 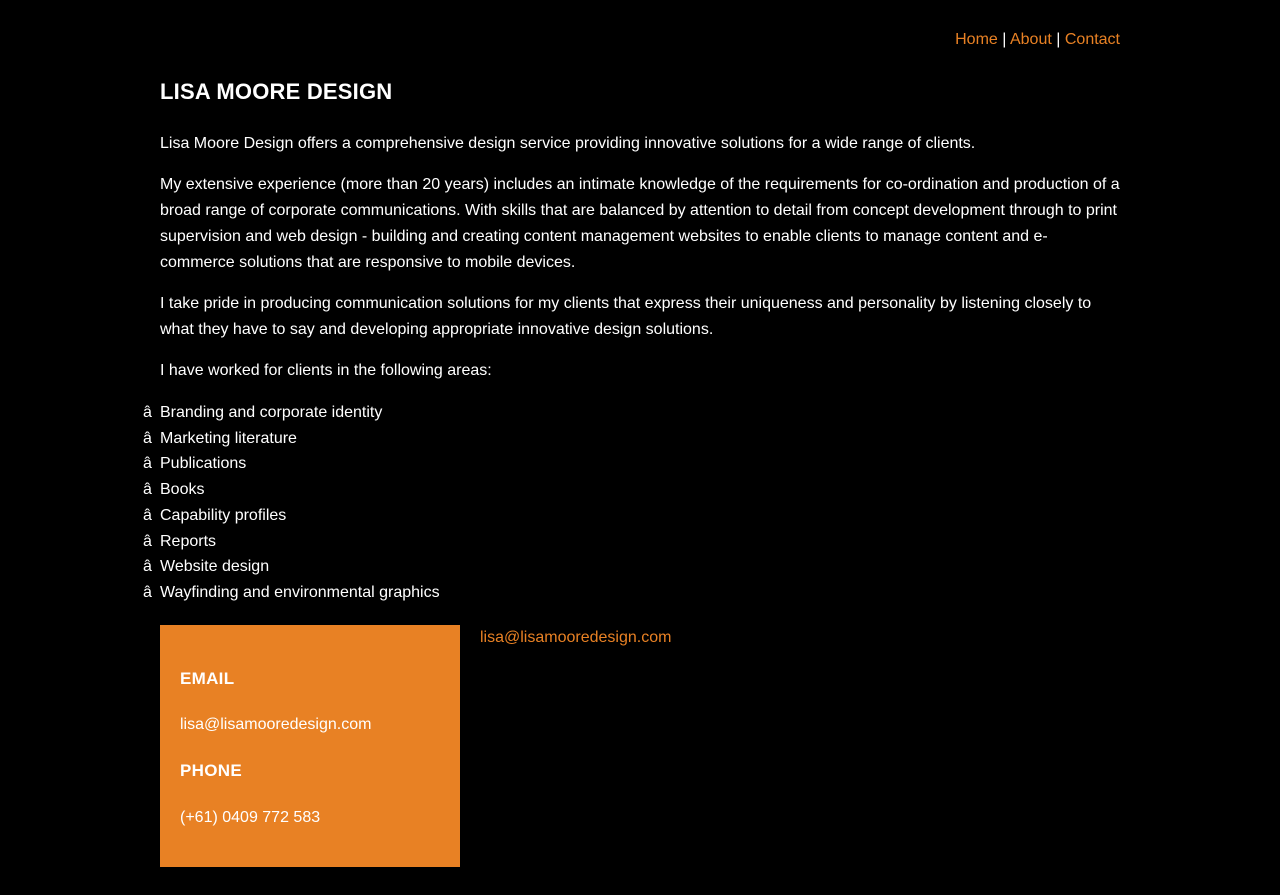 What do you see at coordinates (207, 678) in the screenshot?
I see `email-heading: EMAIL` at bounding box center [207, 678].